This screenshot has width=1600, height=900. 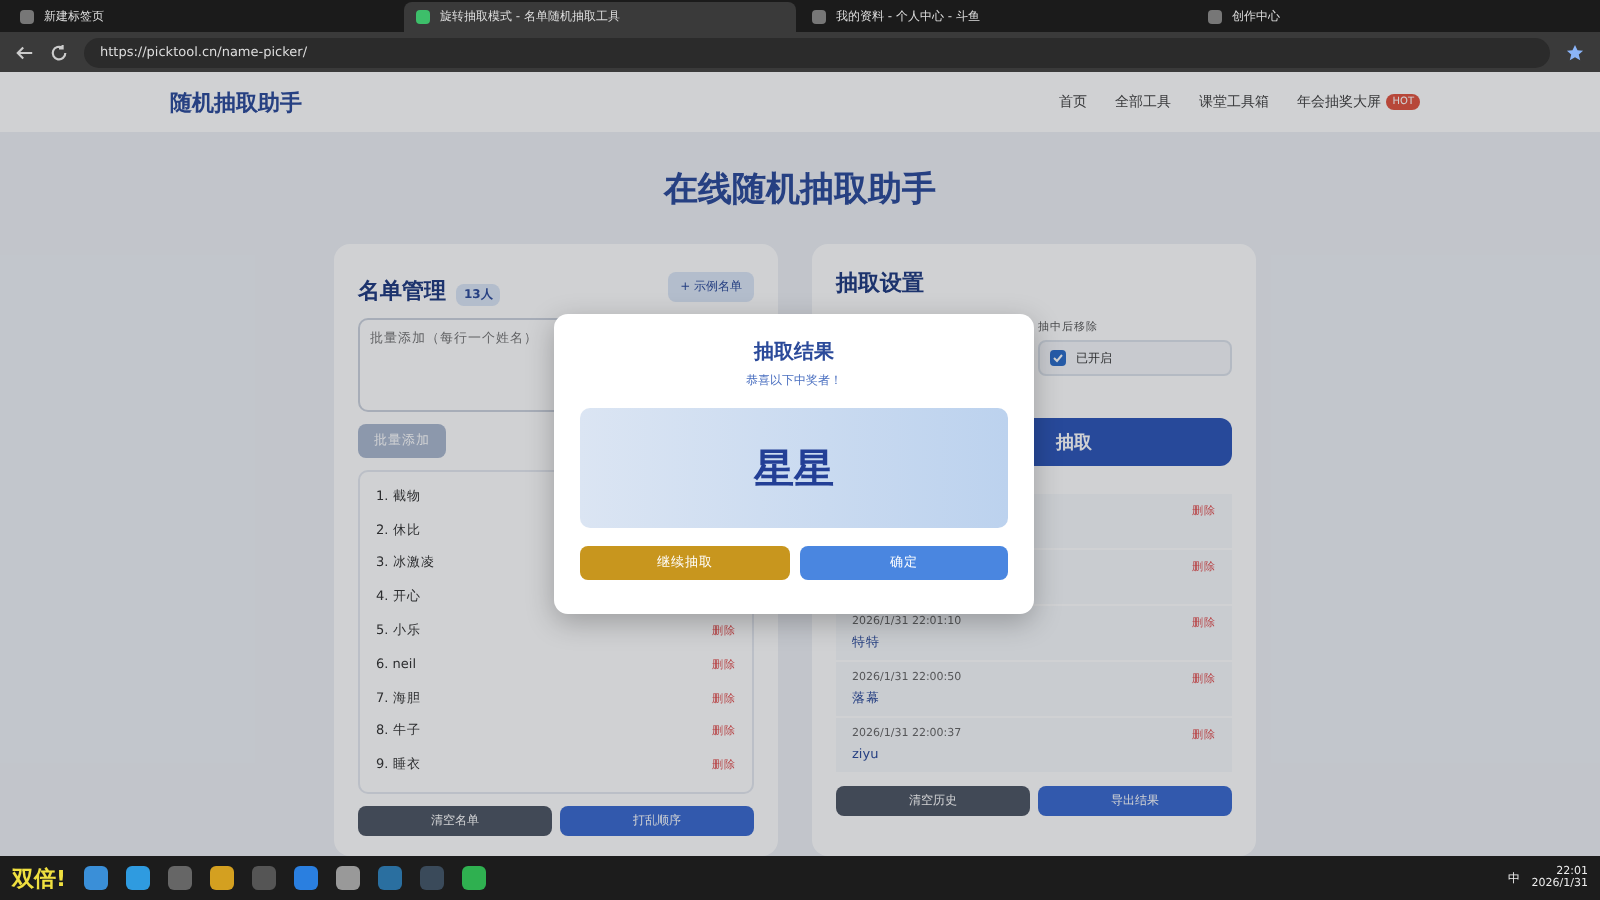 I want to click on card-title: 名单管理, so click(x=402, y=291).